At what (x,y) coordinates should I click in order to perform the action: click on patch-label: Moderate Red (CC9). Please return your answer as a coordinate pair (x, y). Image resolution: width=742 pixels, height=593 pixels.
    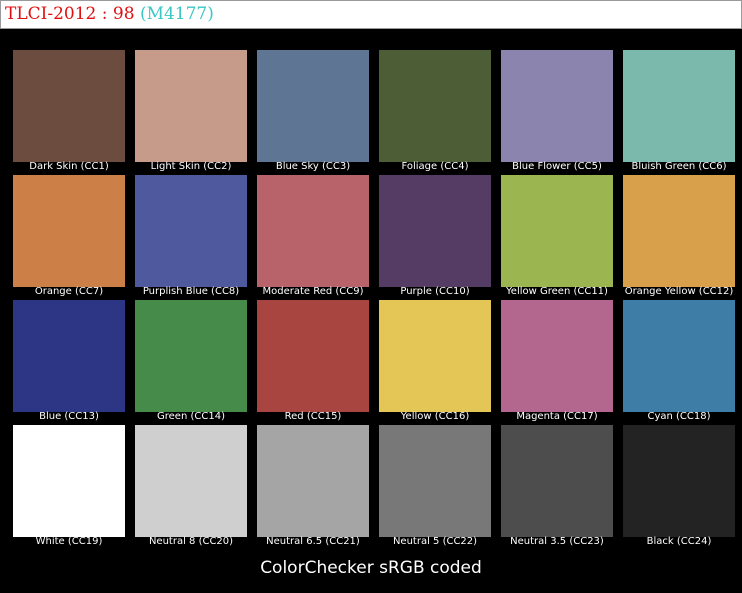
    Looking at the image, I should click on (313, 291).